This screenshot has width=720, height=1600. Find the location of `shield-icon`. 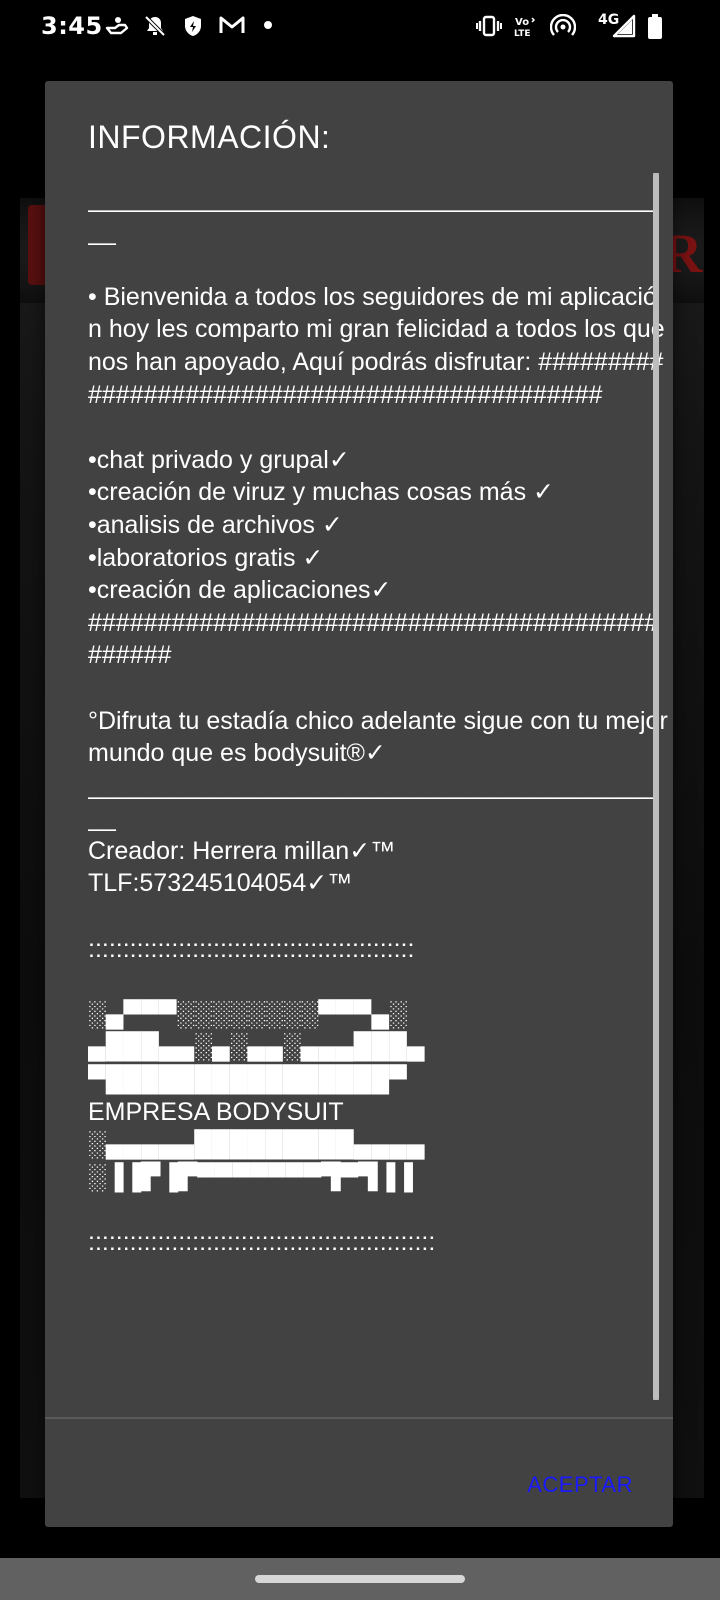

shield-icon is located at coordinates (193, 26).